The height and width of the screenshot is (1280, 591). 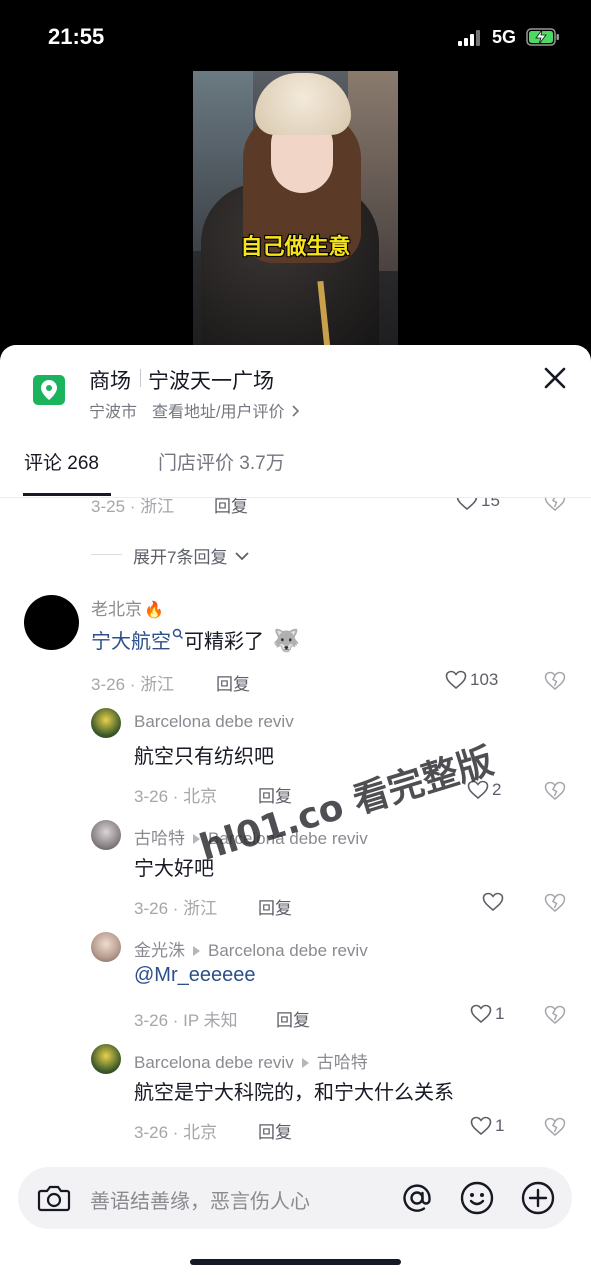 What do you see at coordinates (176, 908) in the screenshot?
I see `reply-meta: 3-26 · 浙江` at bounding box center [176, 908].